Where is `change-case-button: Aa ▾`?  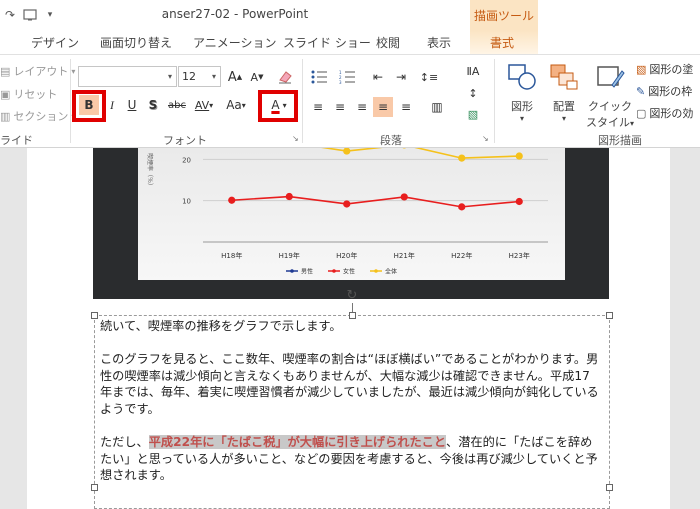 change-case-button: Aa ▾ is located at coordinates (236, 105).